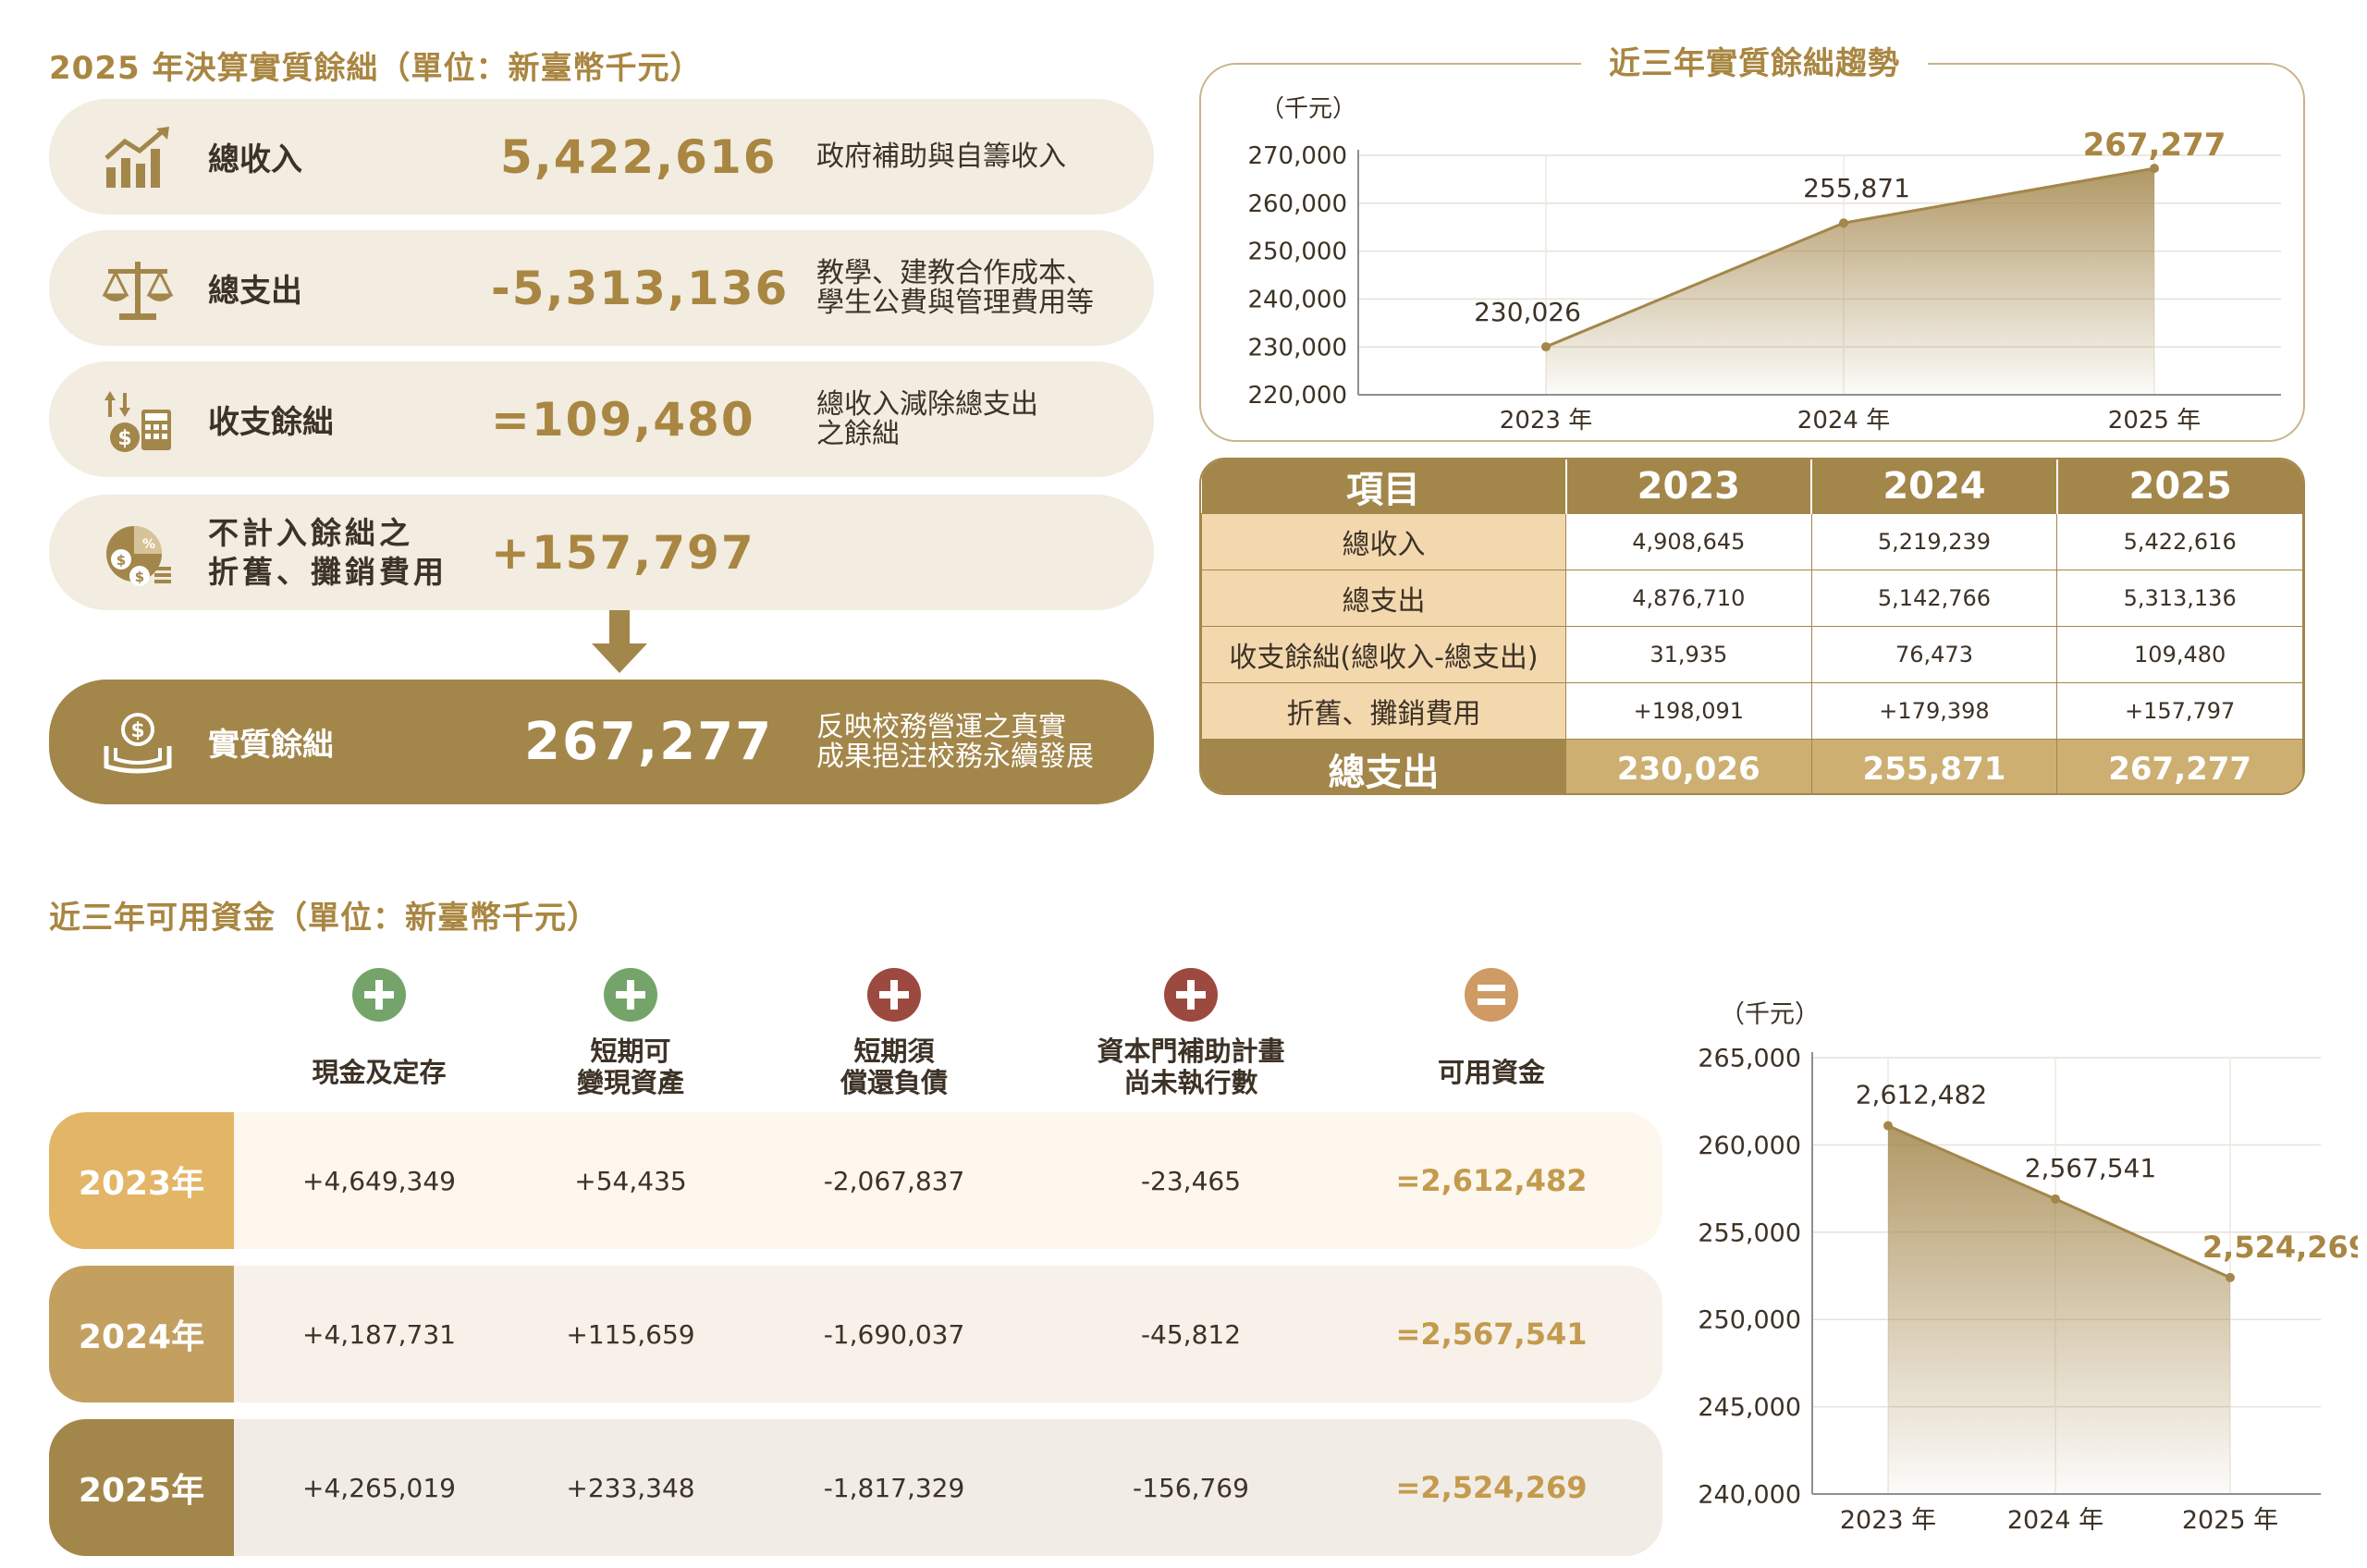  Describe the element at coordinates (1191, 1181) in the screenshot. I see `fund-cell: -23,465` at that location.